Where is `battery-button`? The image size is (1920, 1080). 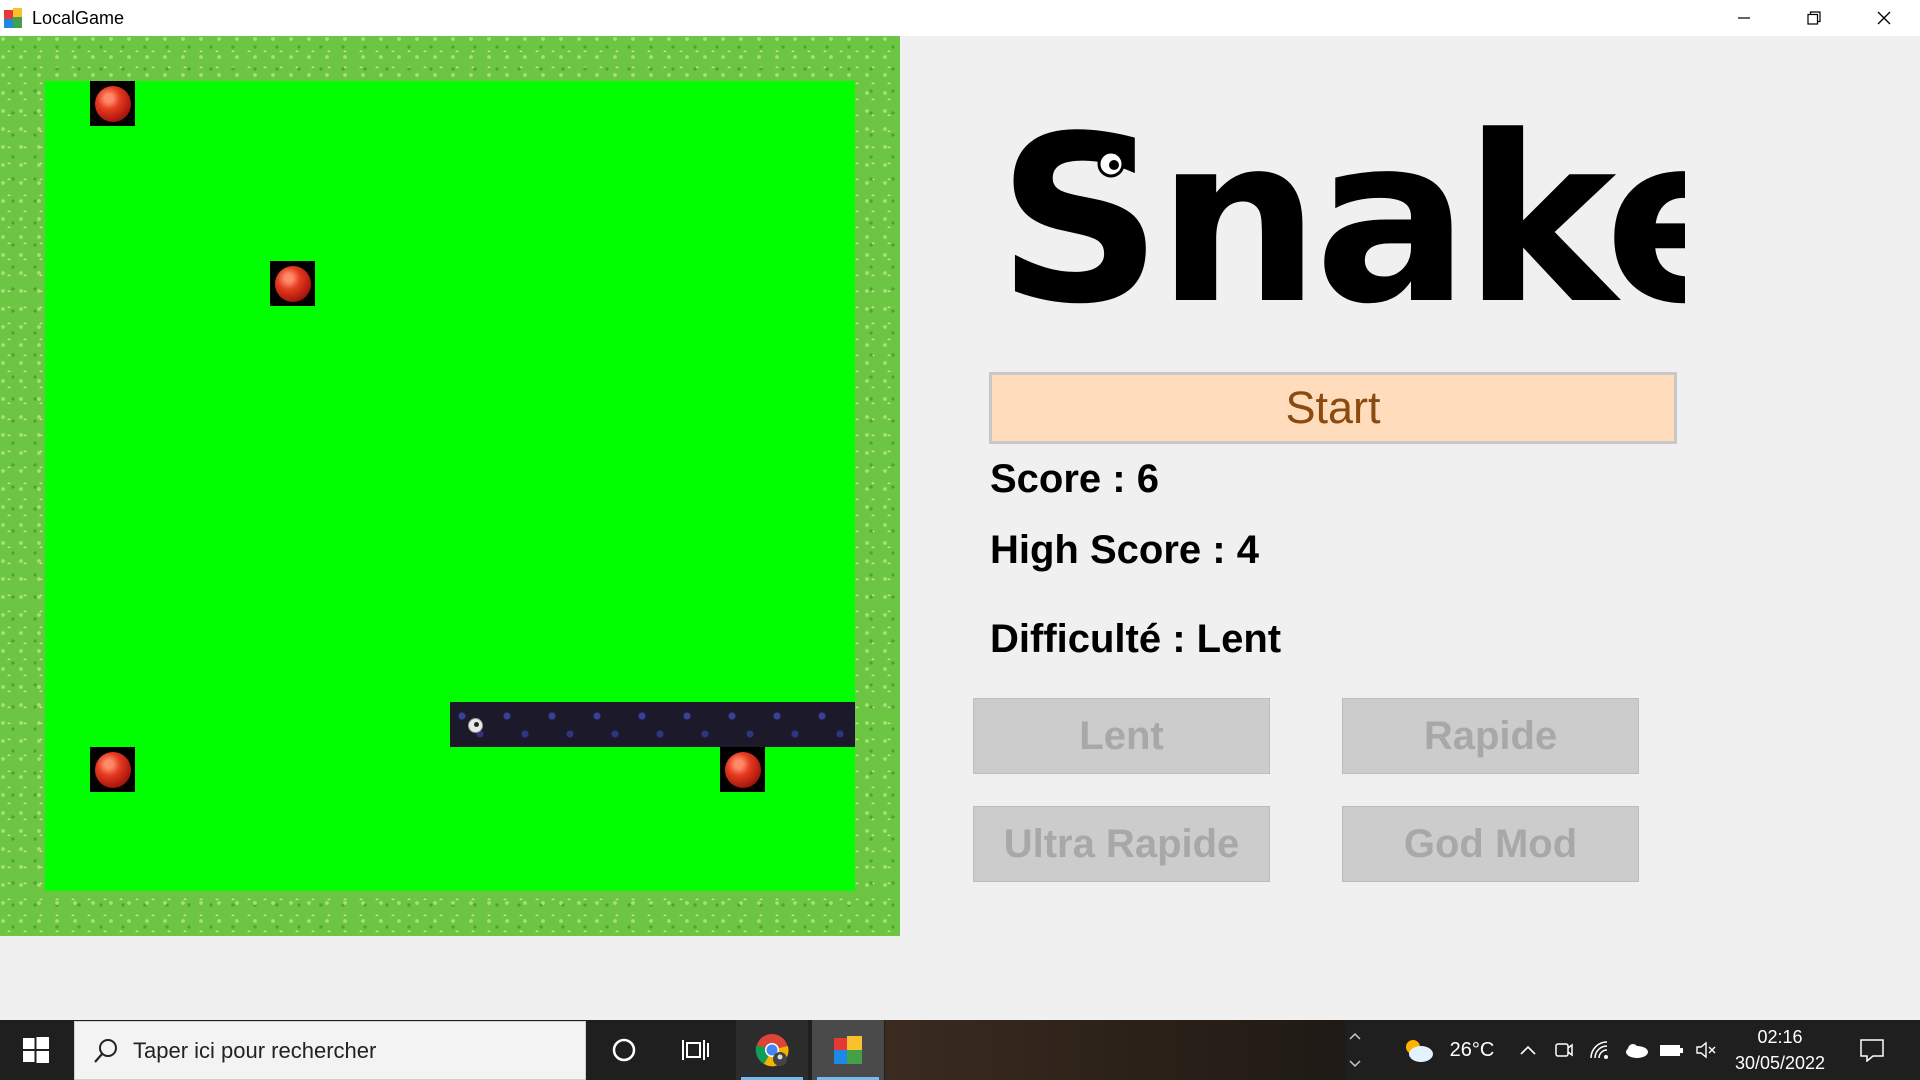 battery-button is located at coordinates (1672, 1050).